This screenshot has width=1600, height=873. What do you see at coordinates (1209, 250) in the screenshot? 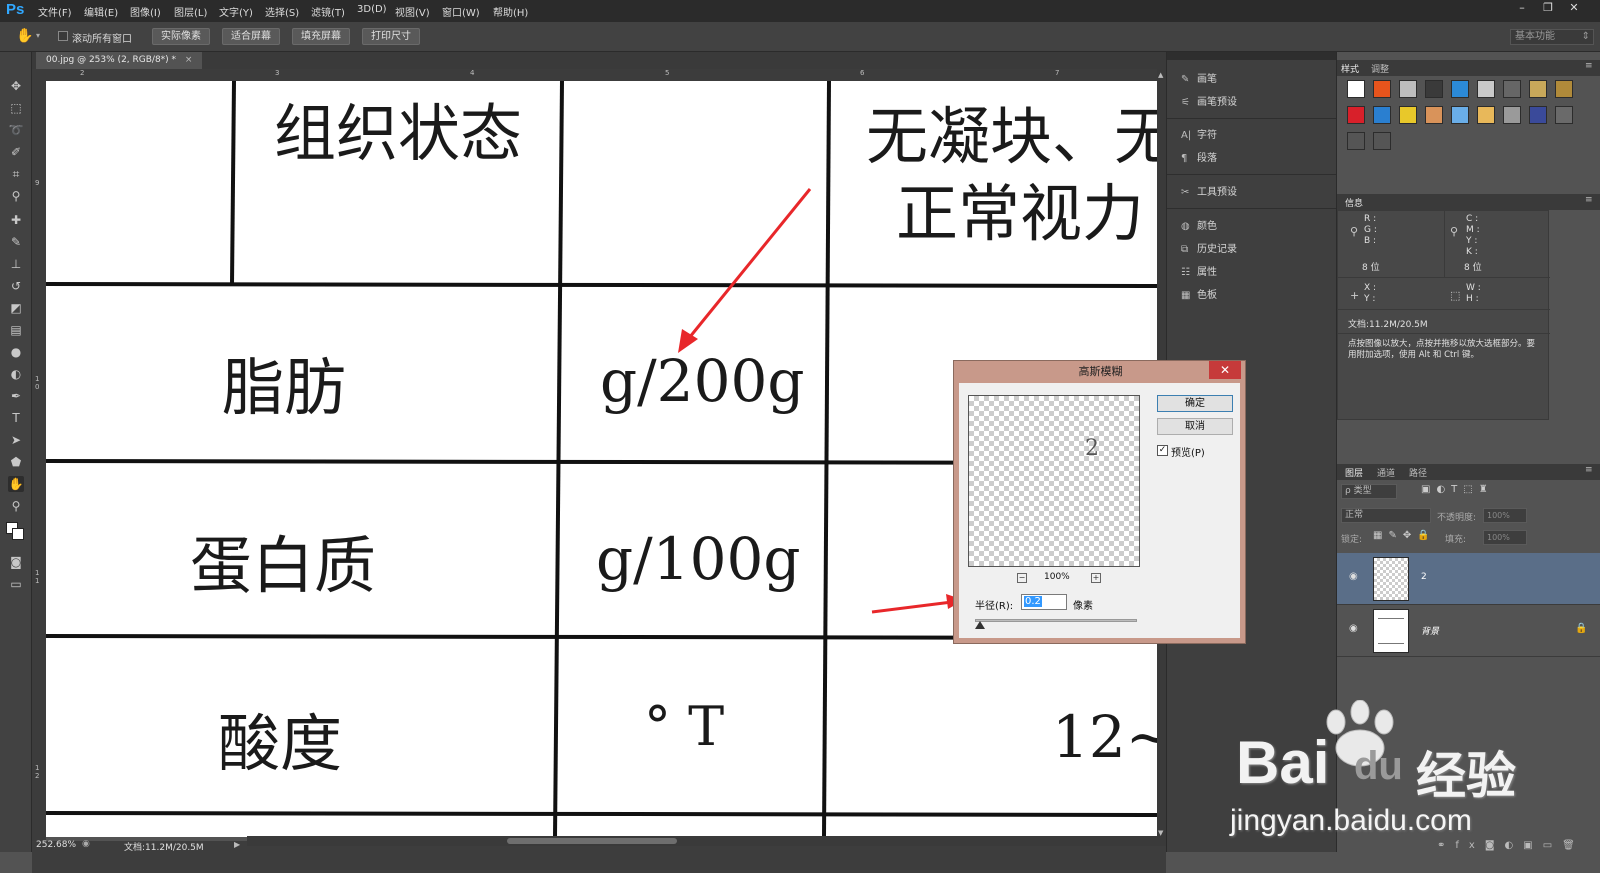
I see `panel-history: ⧉ 历史记录` at bounding box center [1209, 250].